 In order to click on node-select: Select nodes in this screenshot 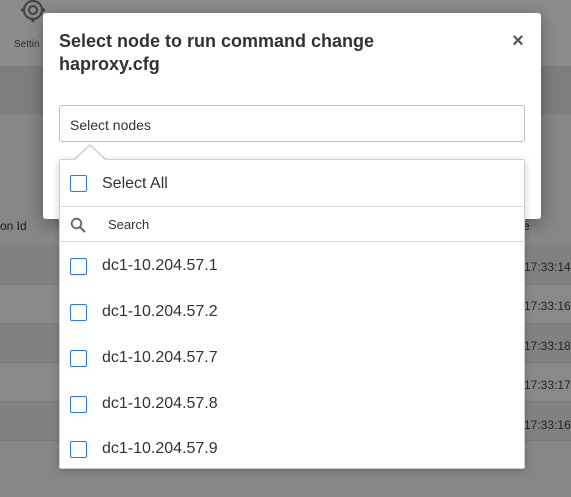, I will do `click(292, 123)`.